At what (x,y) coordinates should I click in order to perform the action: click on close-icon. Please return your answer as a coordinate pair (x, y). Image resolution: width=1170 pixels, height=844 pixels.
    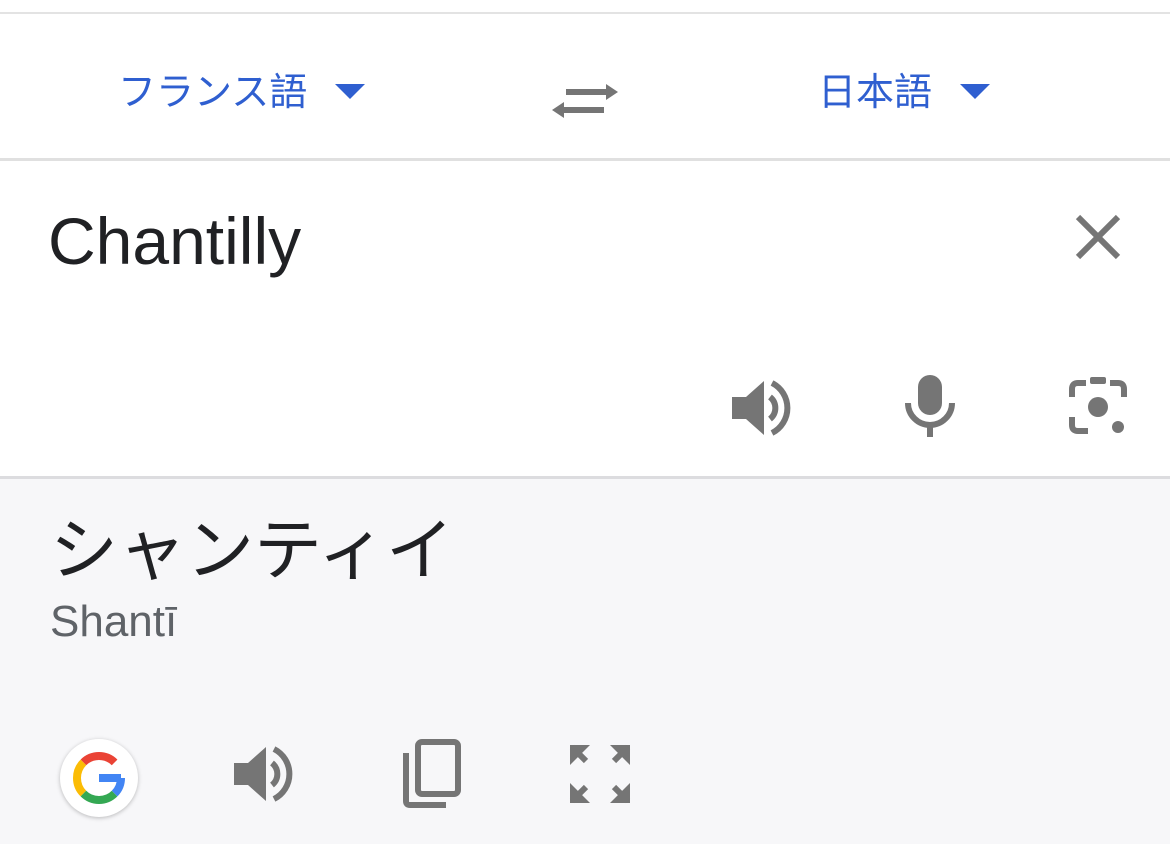
    Looking at the image, I should click on (1098, 237).